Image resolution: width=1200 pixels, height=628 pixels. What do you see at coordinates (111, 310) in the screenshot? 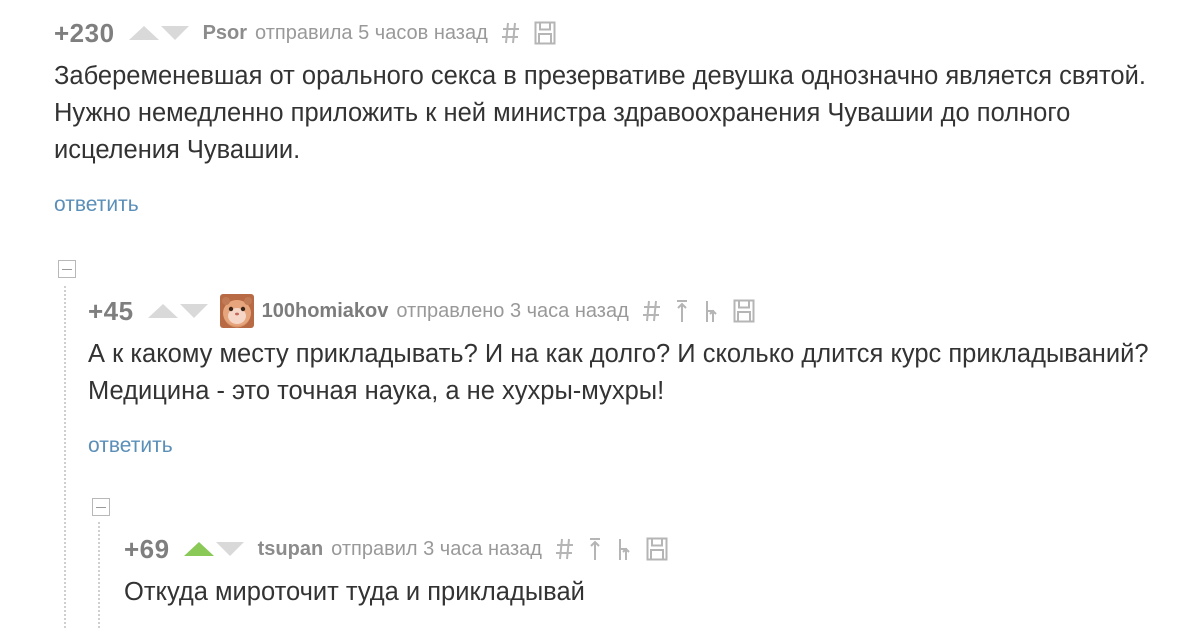
I see `comment-rating: +45` at bounding box center [111, 310].